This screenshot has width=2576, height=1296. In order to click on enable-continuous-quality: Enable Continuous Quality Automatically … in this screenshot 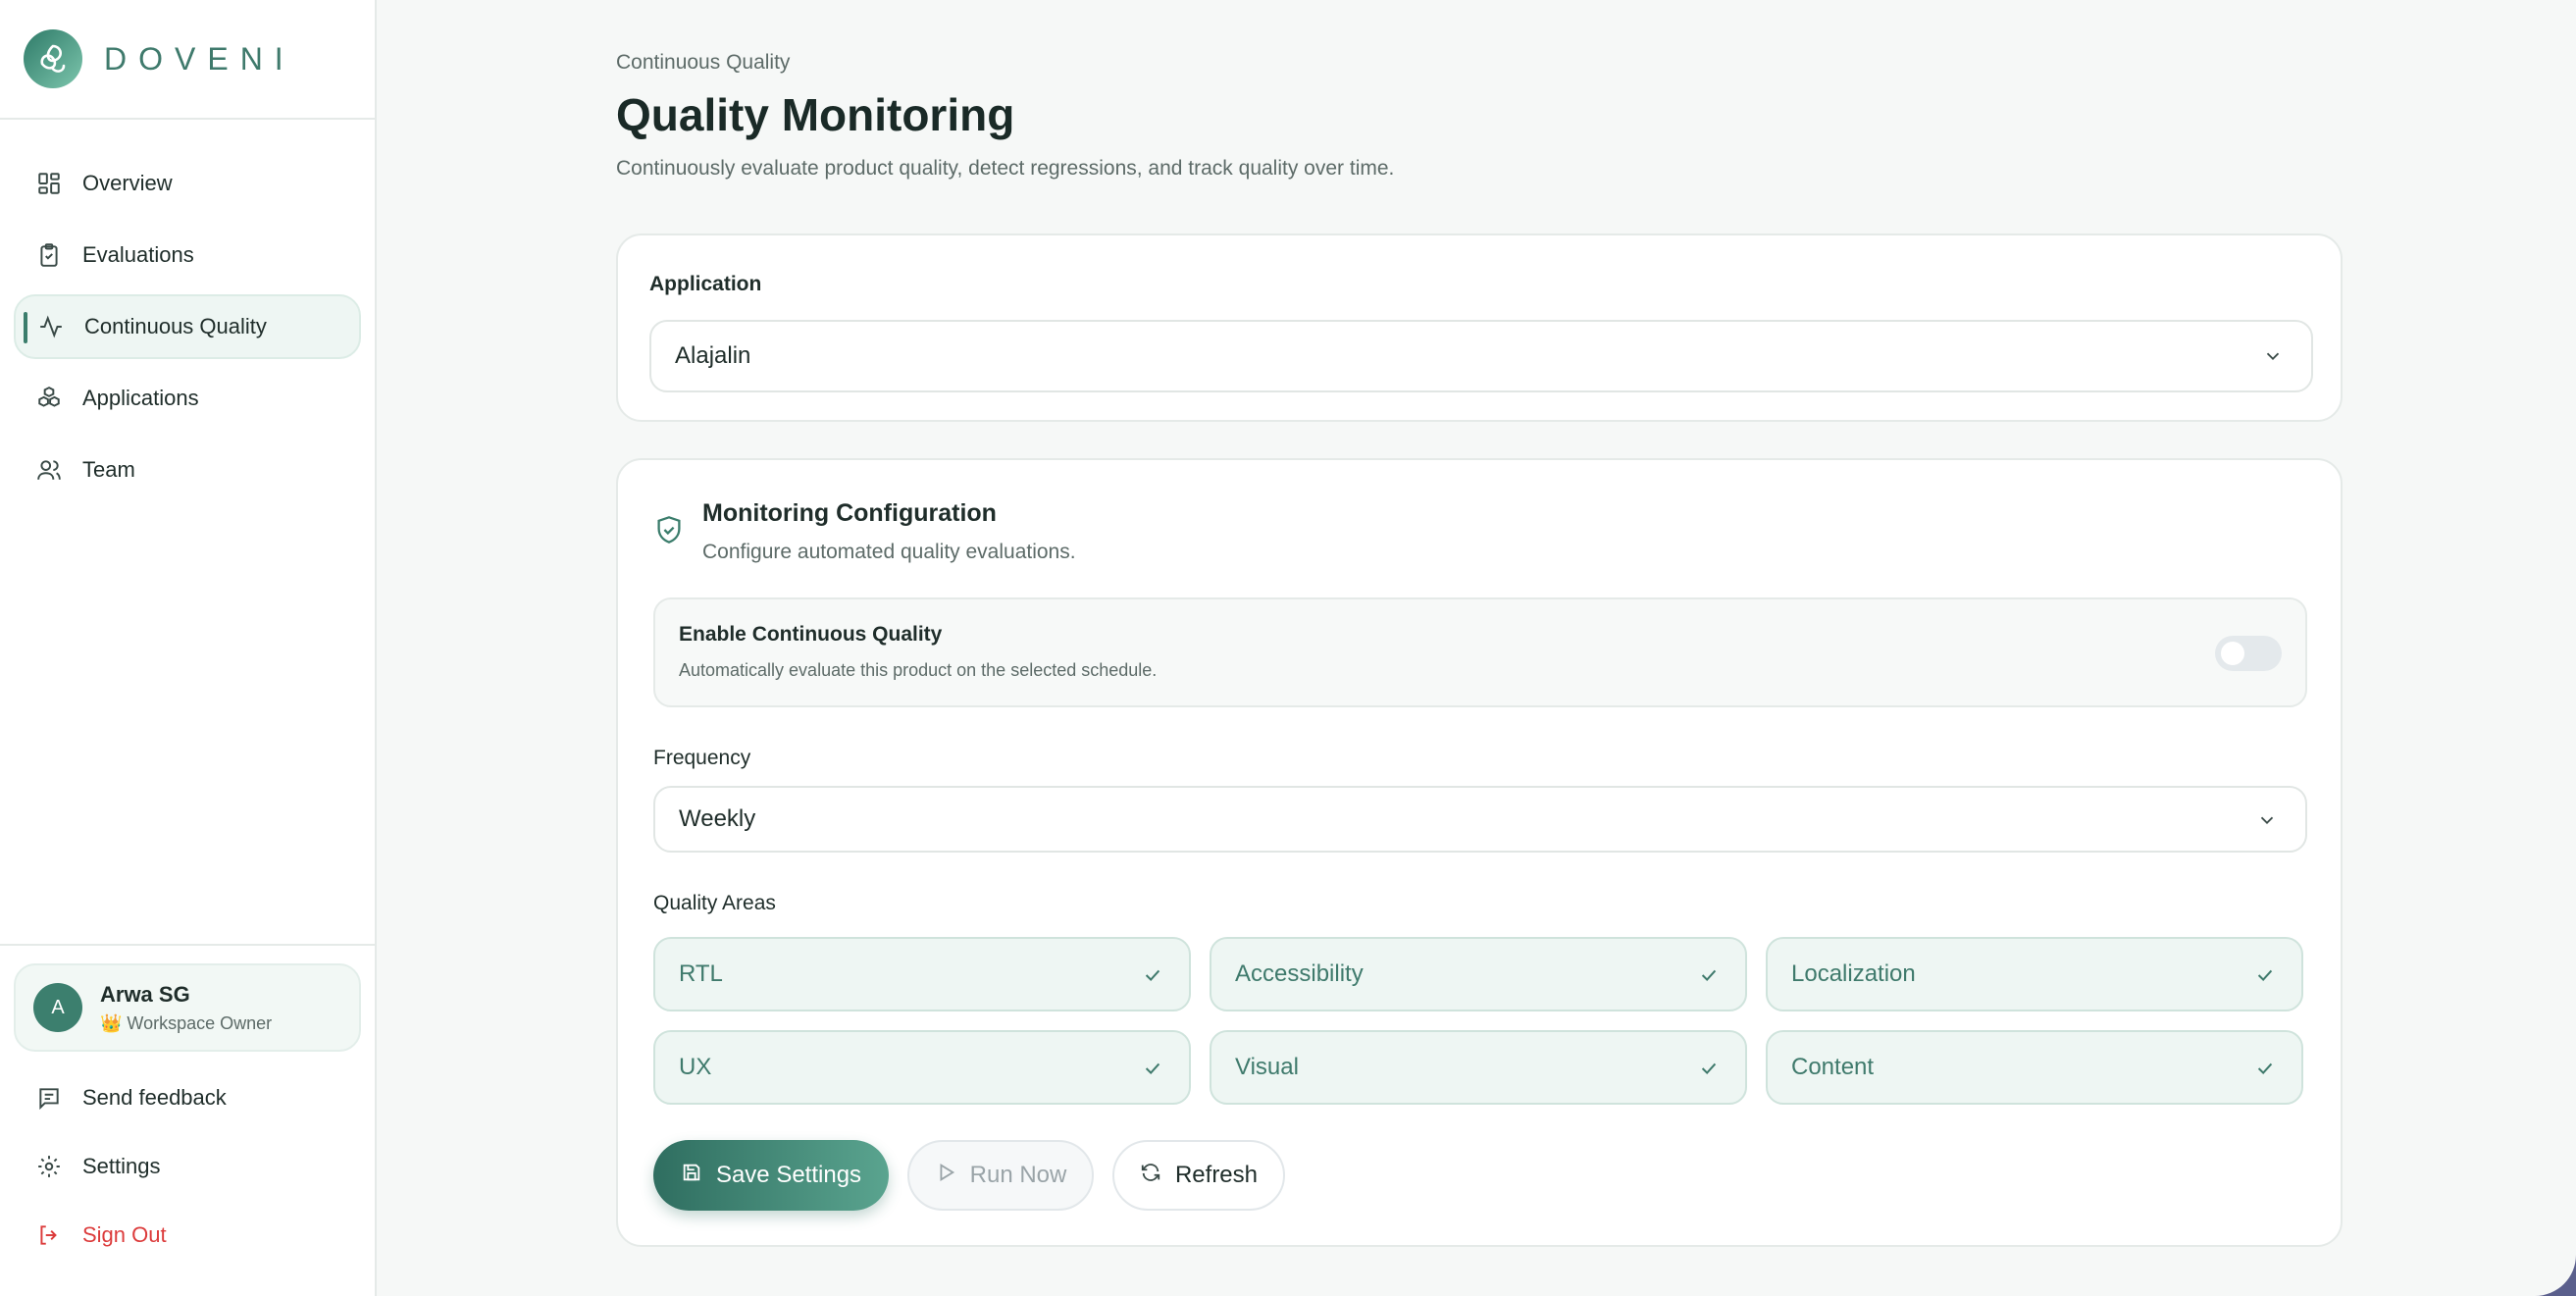, I will do `click(1480, 652)`.